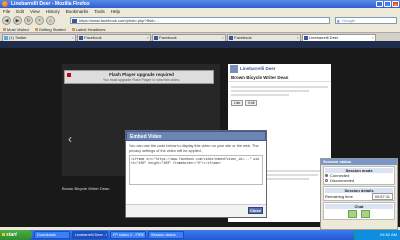 This screenshot has width=400, height=240. I want to click on forward-icon: ▶, so click(17, 20).